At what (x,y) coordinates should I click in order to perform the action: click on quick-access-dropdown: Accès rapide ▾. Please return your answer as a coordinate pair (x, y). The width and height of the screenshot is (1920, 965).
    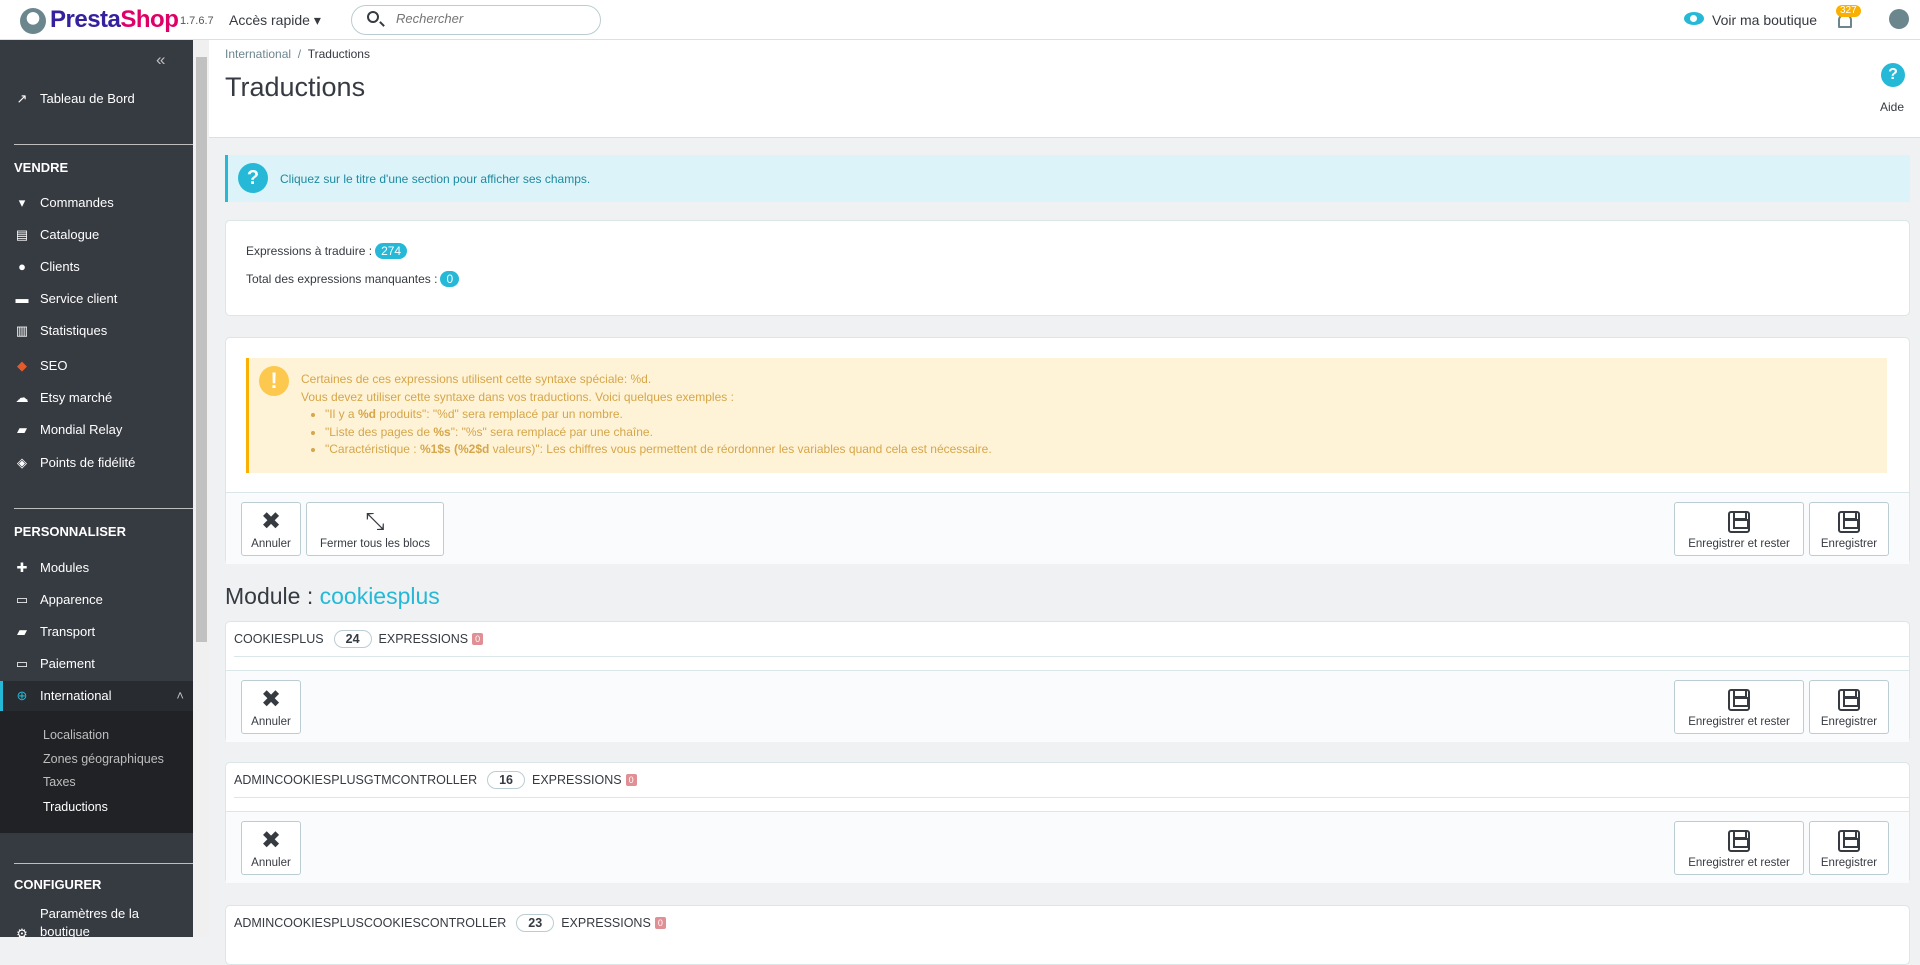
    Looking at the image, I should click on (275, 20).